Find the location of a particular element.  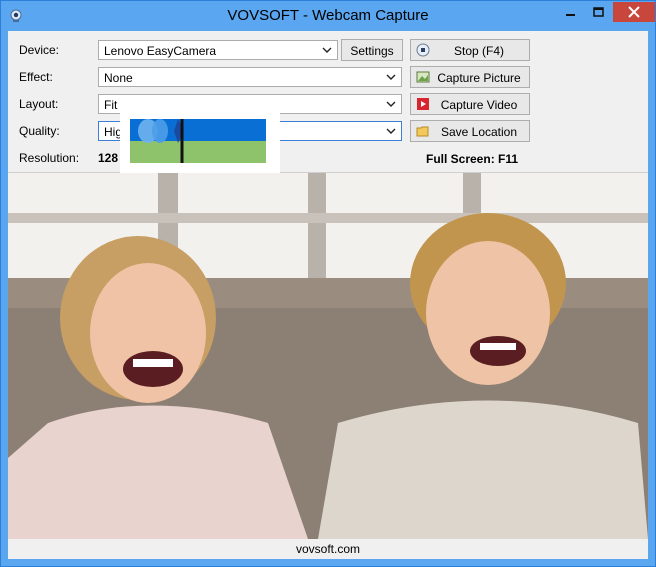

overlay-logo is located at coordinates (200, 140).